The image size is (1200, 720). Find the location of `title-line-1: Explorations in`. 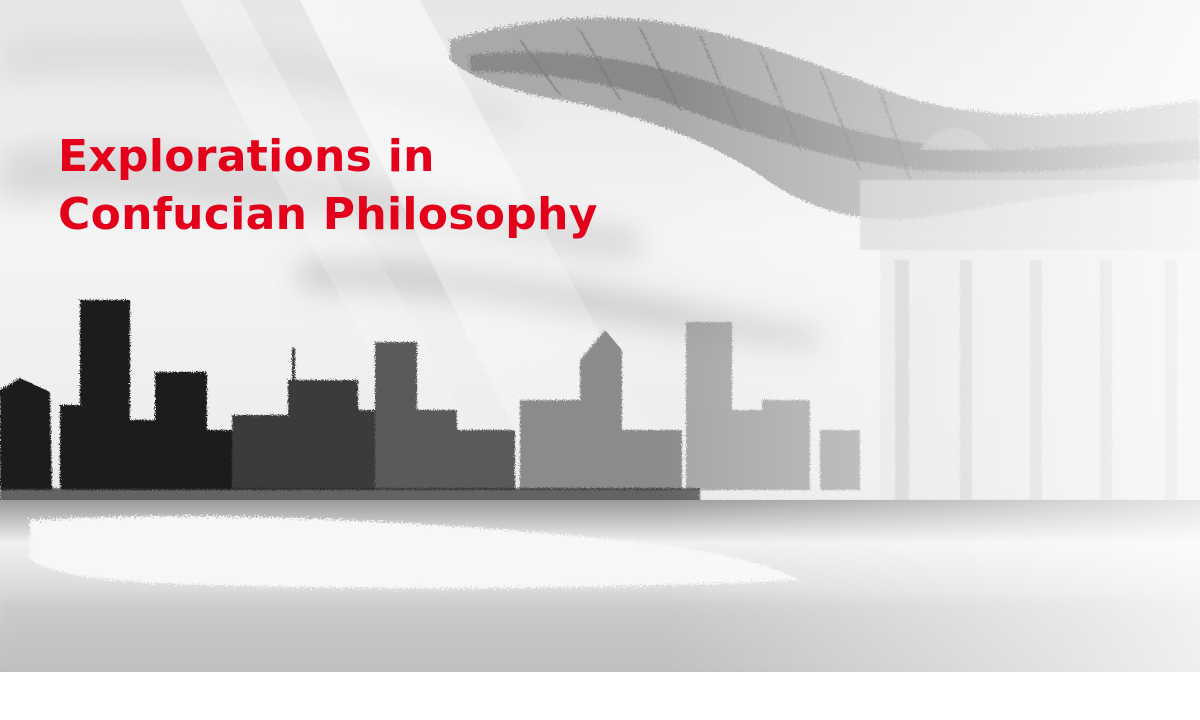

title-line-1: Explorations in is located at coordinates (246, 156).